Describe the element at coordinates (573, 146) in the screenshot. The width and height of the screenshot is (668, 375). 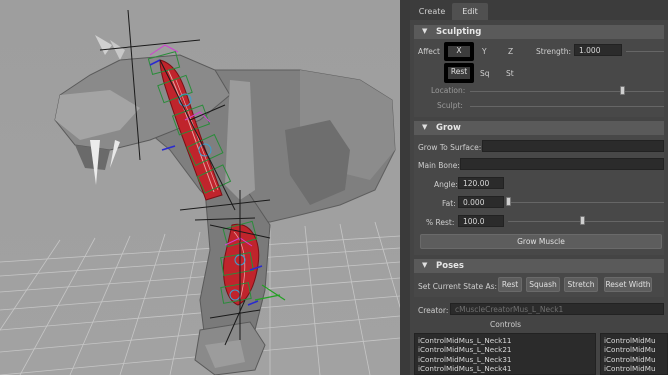
I see `grow-to-surface-field` at that location.